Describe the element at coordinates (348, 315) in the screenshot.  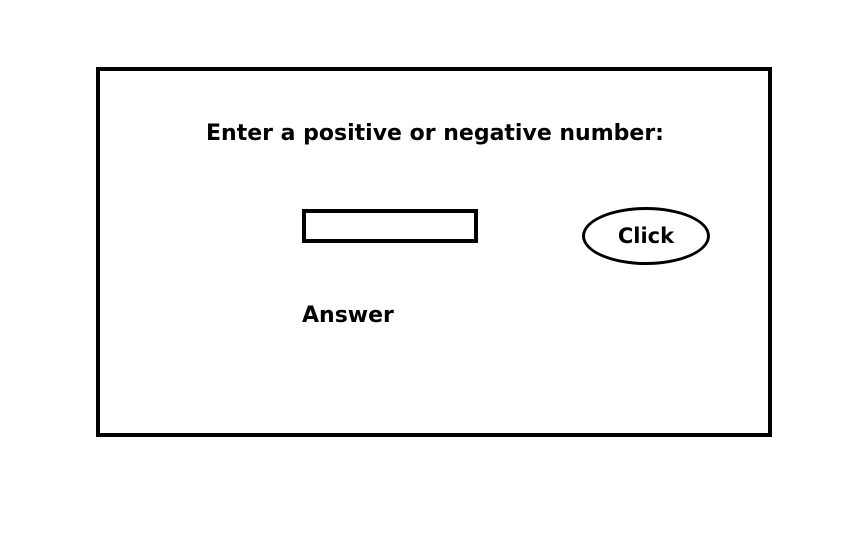
I see `answer-label: Answer` at that location.